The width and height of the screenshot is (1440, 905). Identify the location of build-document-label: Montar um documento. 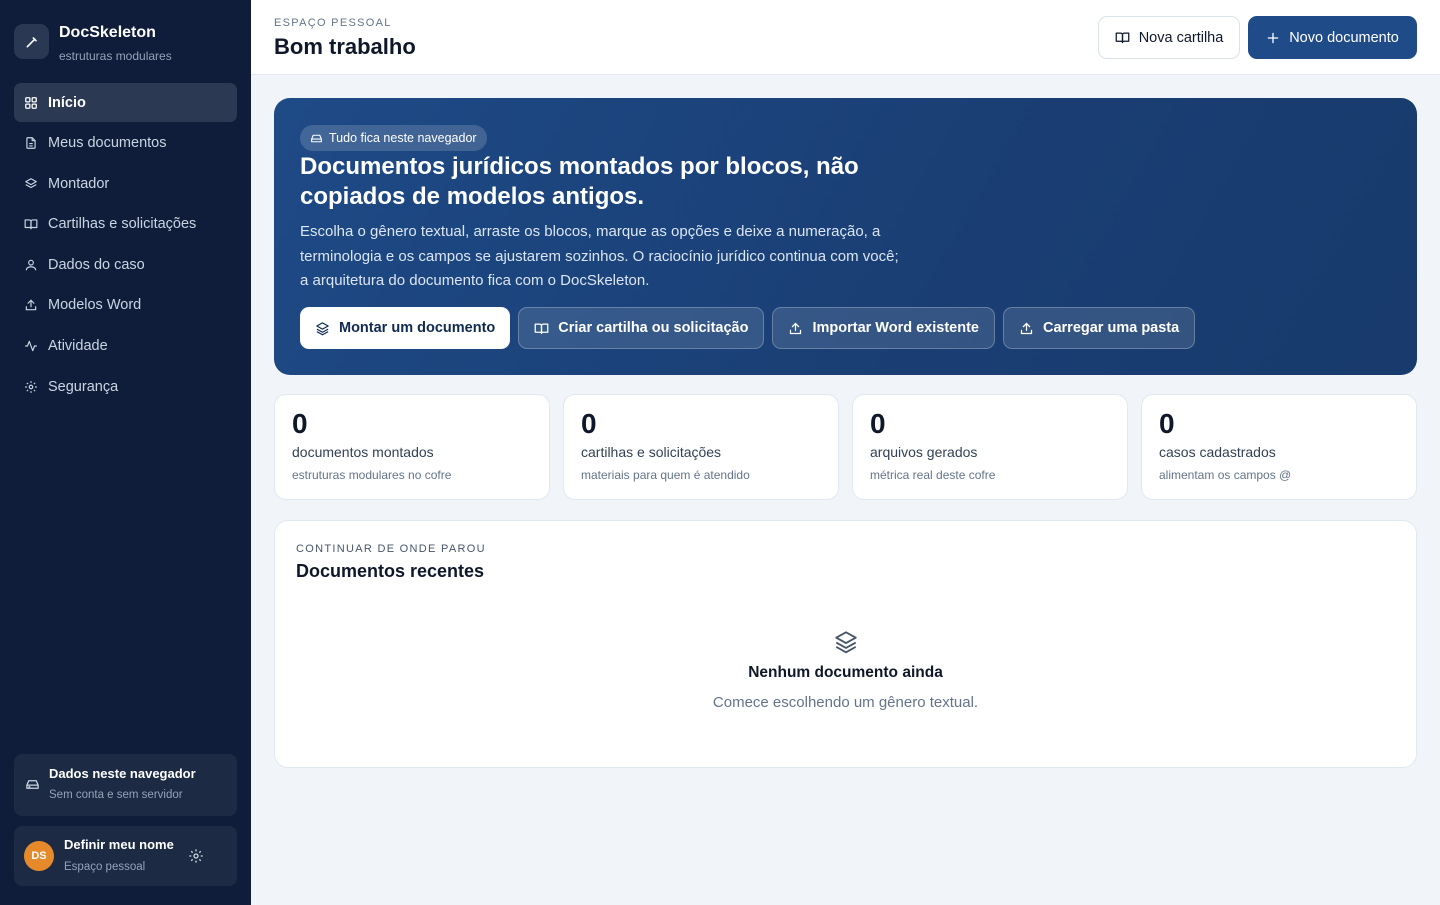
(417, 328).